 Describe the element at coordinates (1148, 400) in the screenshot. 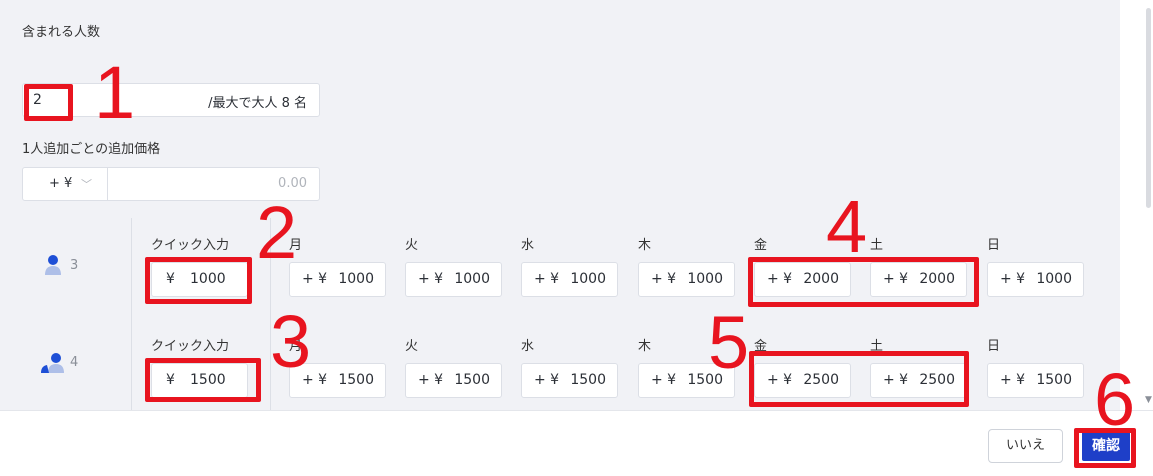

I see `scroll-down-icon: ▼` at that location.